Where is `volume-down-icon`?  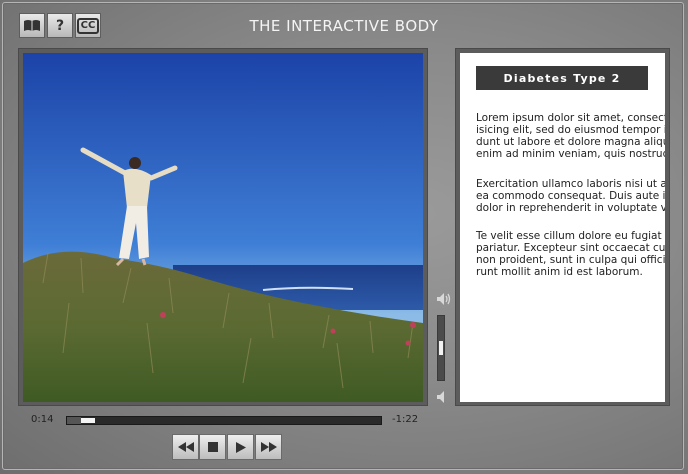 volume-down-icon is located at coordinates (444, 397).